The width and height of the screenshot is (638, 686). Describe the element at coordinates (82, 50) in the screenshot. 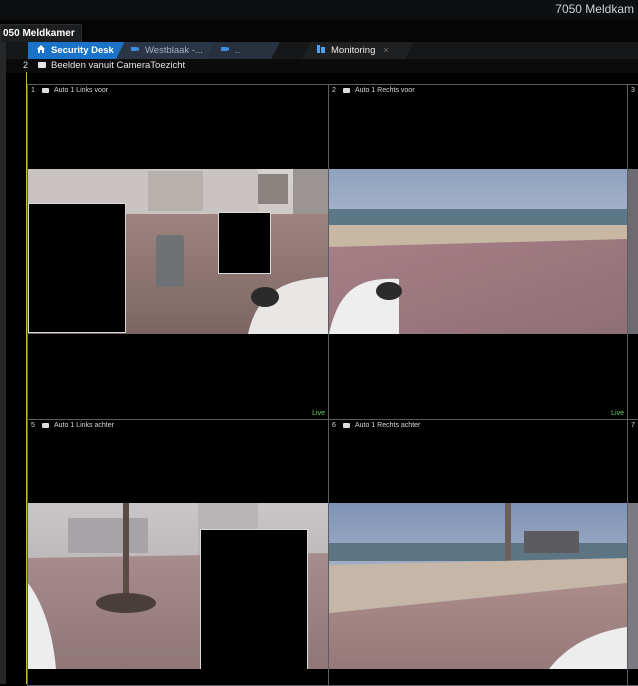

I see `tab-security-desk-label: Security Desk` at that location.